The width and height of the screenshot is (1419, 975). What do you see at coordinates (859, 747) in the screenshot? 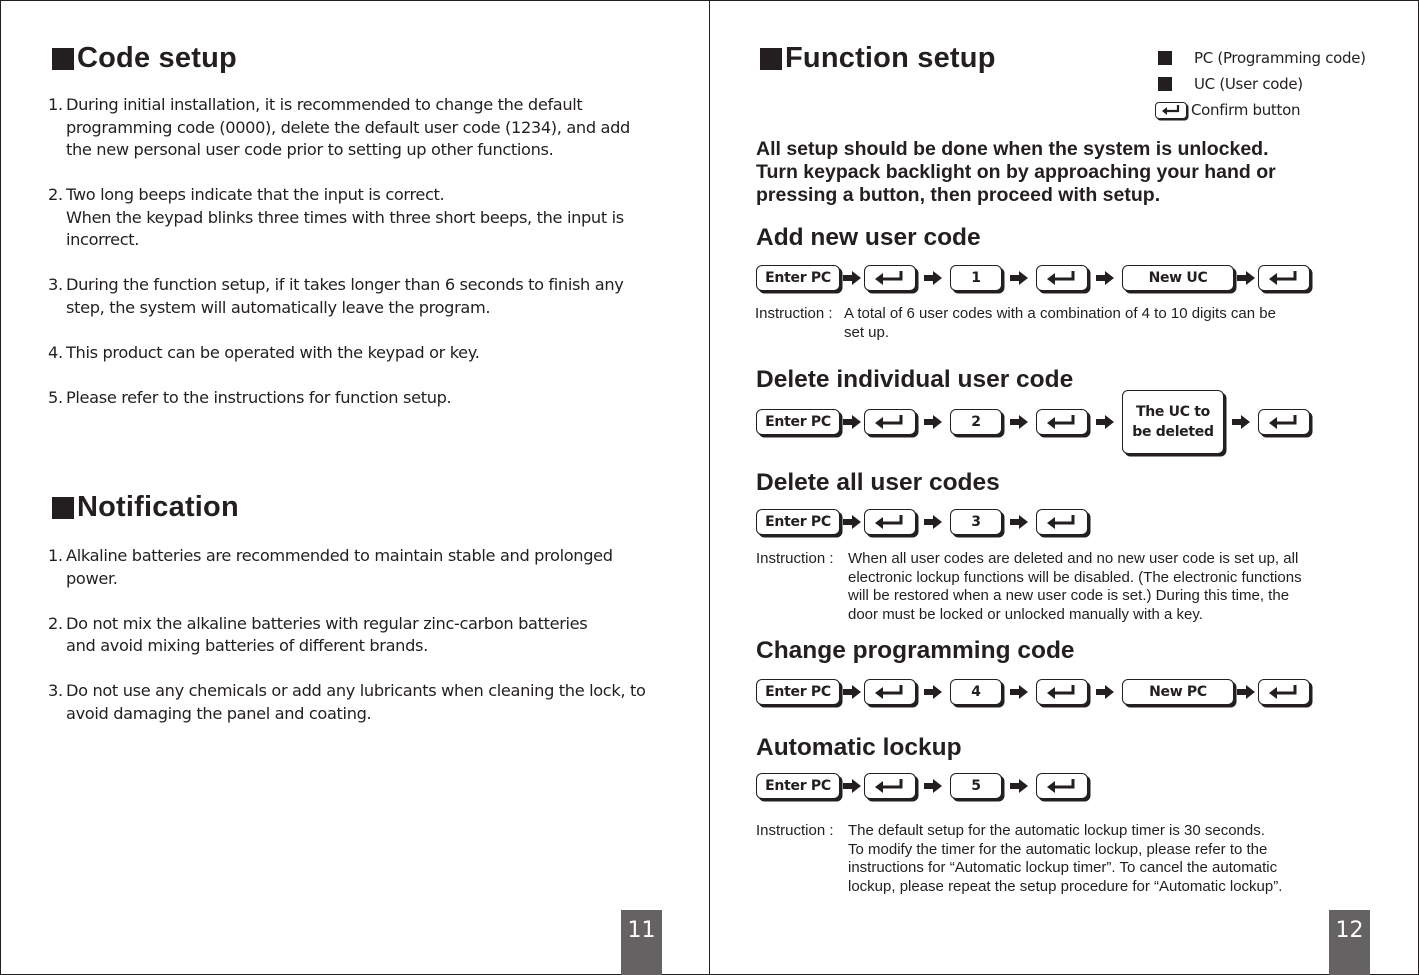
I see `auto-lock-title: Automatic lockup` at bounding box center [859, 747].